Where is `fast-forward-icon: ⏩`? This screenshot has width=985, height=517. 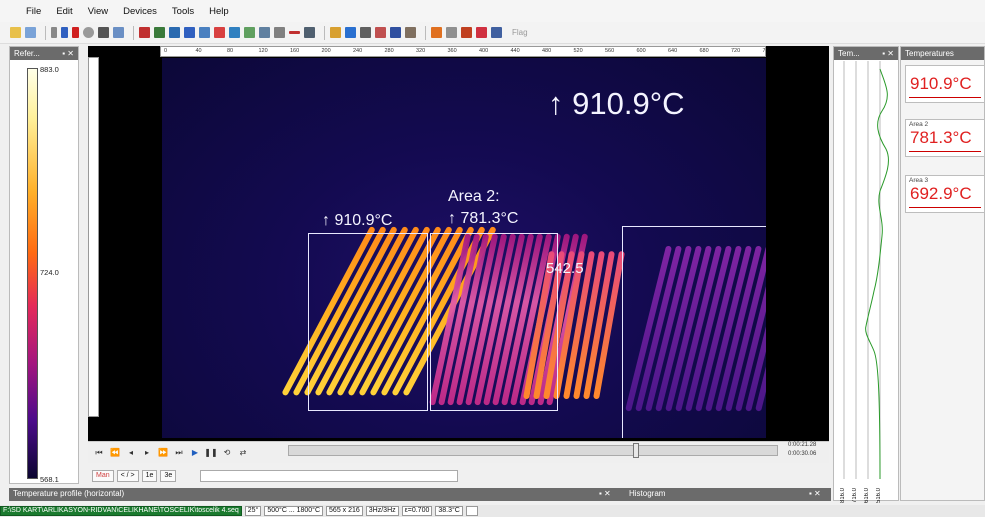
fast-forward-icon: ⏩ is located at coordinates (163, 453).